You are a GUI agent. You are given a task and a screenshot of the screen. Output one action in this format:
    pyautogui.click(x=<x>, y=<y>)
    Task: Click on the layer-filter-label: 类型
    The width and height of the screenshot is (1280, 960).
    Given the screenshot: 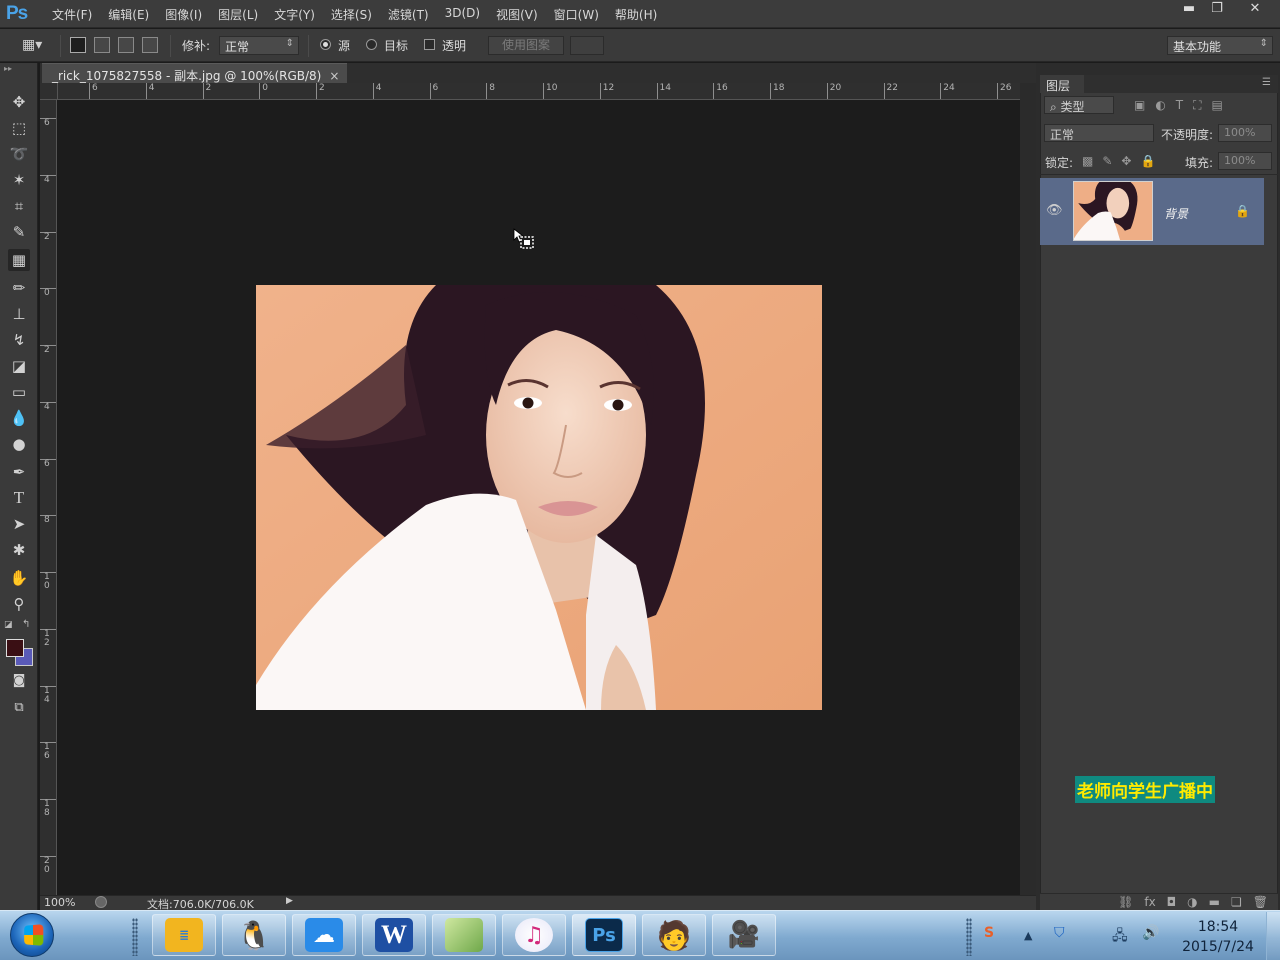 What is the action you would take?
    pyautogui.click(x=1072, y=107)
    